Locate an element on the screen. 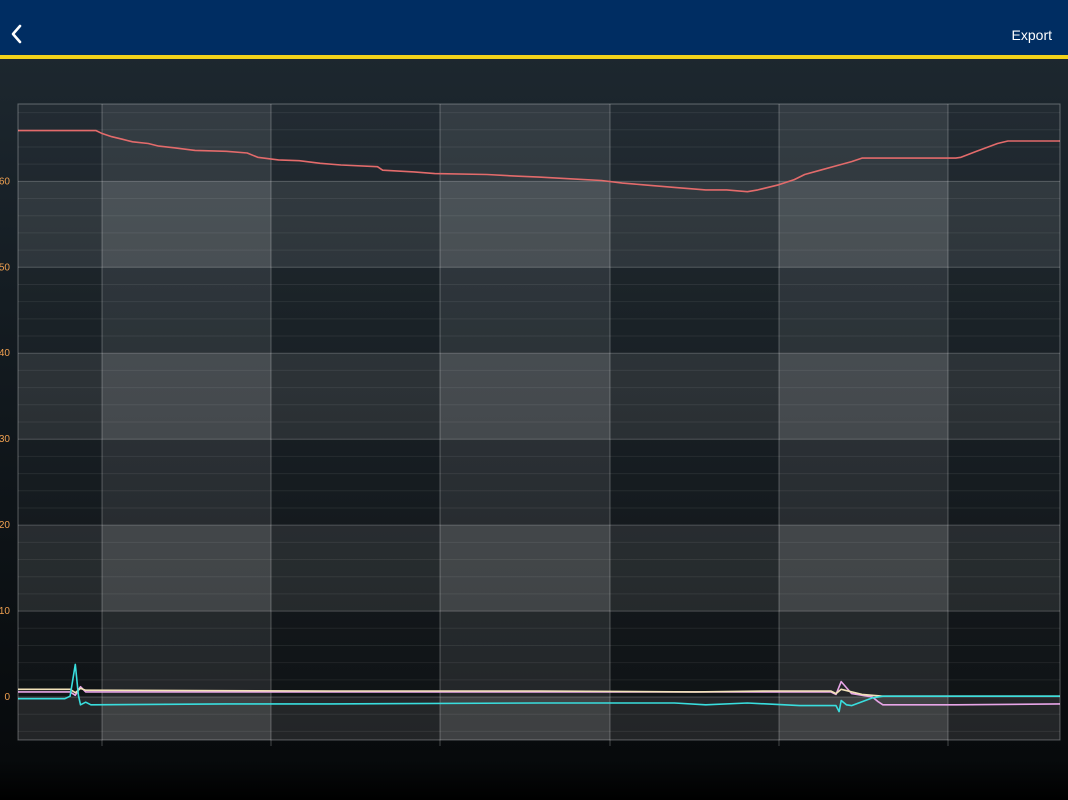  back-button is located at coordinates (17, 35).